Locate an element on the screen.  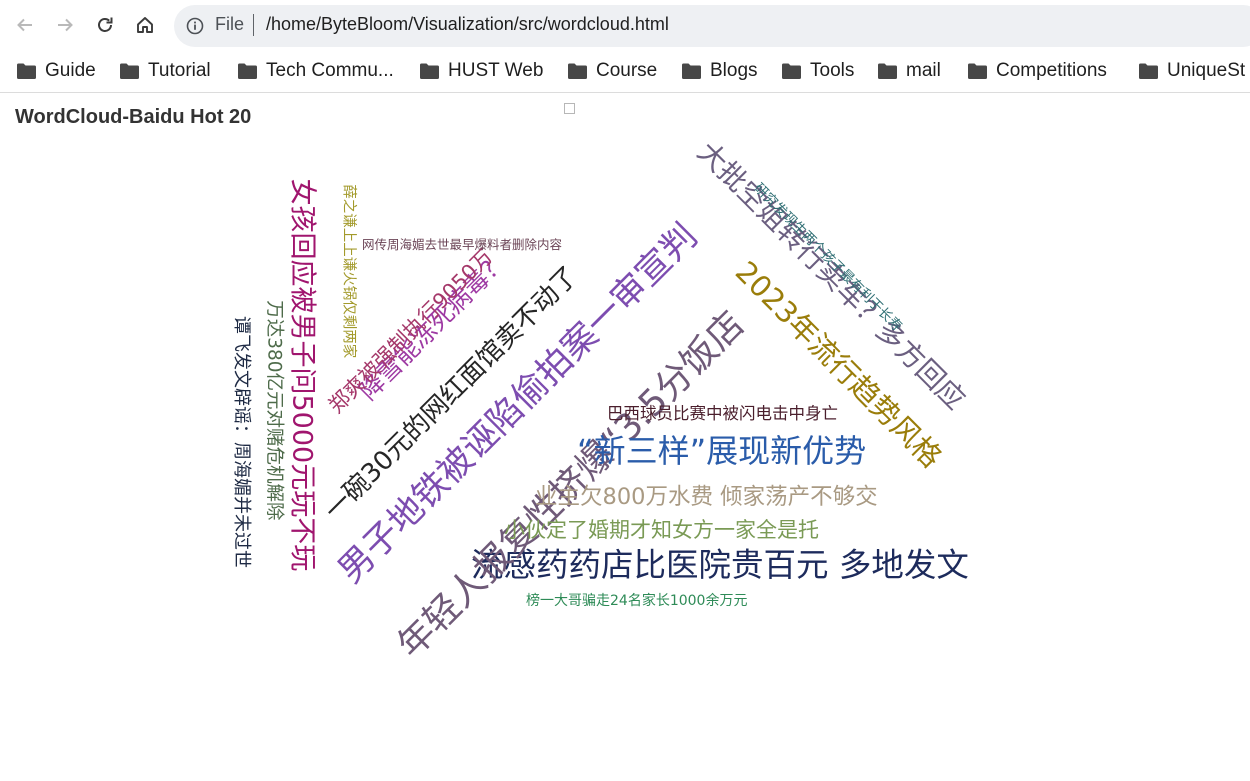
bookmark-label: mail is located at coordinates (923, 70).